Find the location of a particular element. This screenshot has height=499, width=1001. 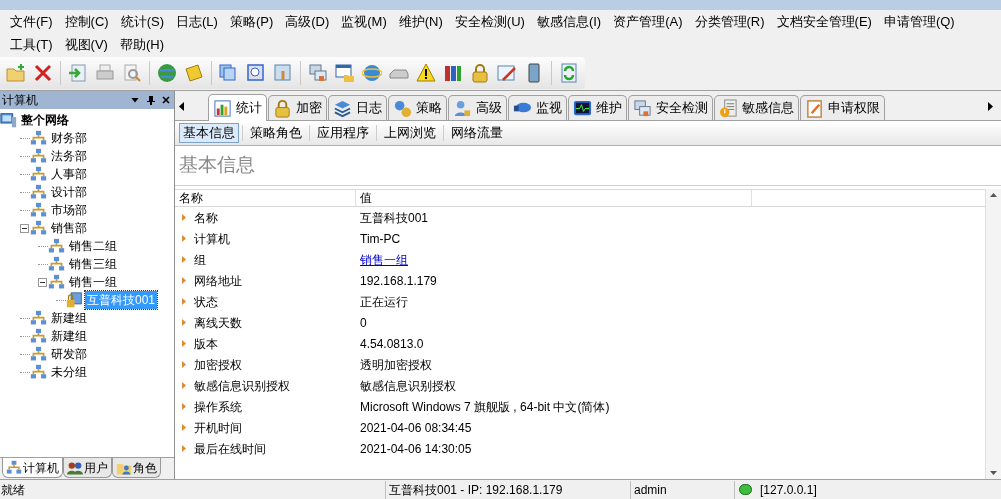

tree-item: 设计部 is located at coordinates (69, 192).